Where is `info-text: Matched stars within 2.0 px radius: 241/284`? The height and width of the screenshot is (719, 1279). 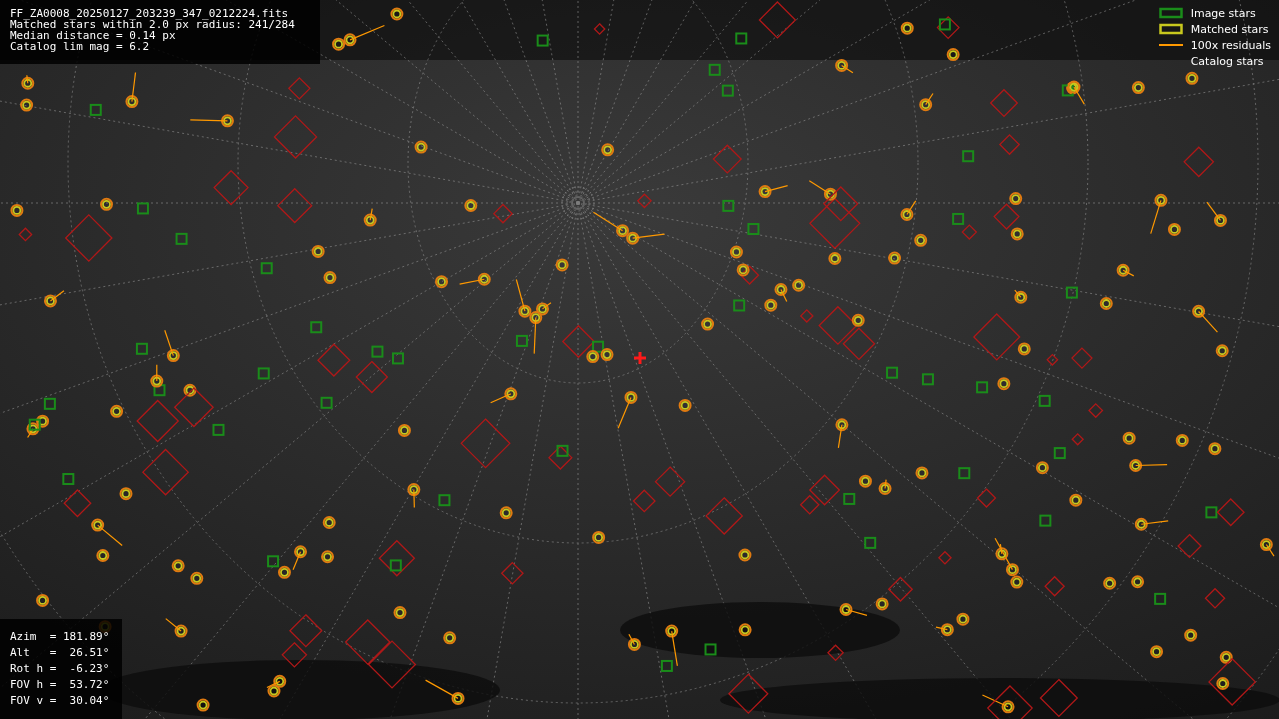 info-text: Matched stars within 2.0 px radius: 241/284 is located at coordinates (152, 24).